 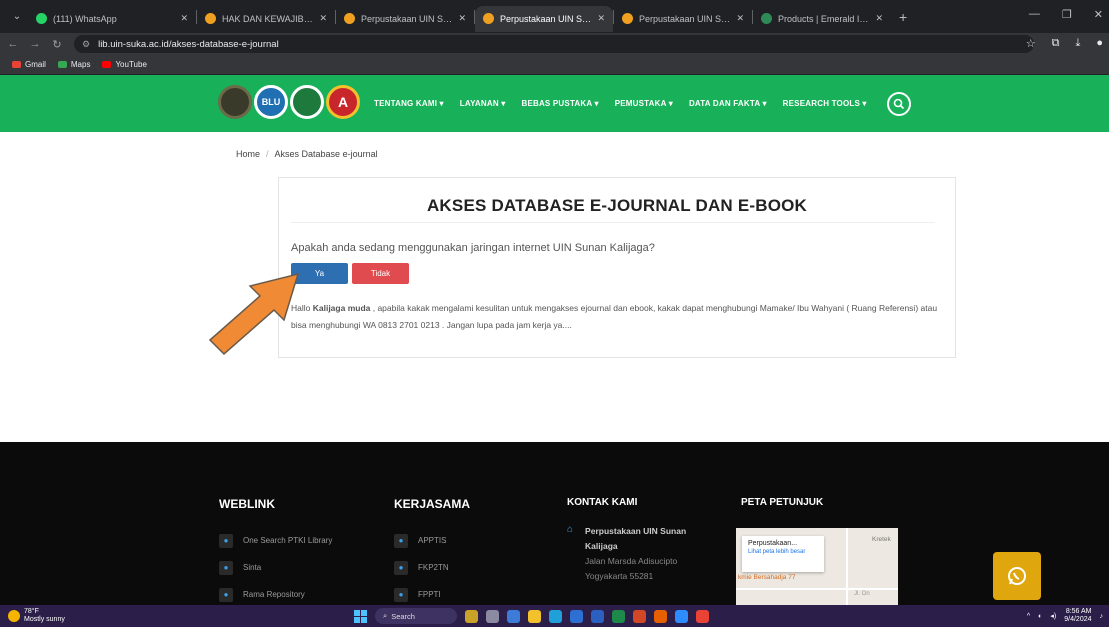 What do you see at coordinates (631, 561) in the screenshot?
I see `kontak-address-1: Jalan Marsda Adisucipto` at bounding box center [631, 561].